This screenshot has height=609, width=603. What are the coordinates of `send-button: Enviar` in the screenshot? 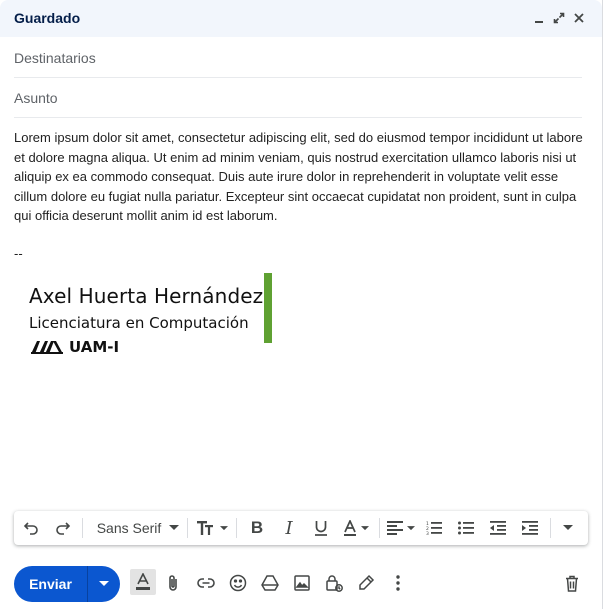 It's located at (67, 584).